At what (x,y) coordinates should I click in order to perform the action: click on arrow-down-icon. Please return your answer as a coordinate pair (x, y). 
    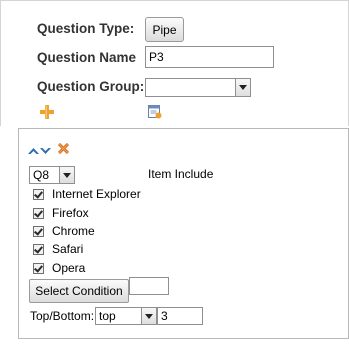
    Looking at the image, I should click on (45, 149).